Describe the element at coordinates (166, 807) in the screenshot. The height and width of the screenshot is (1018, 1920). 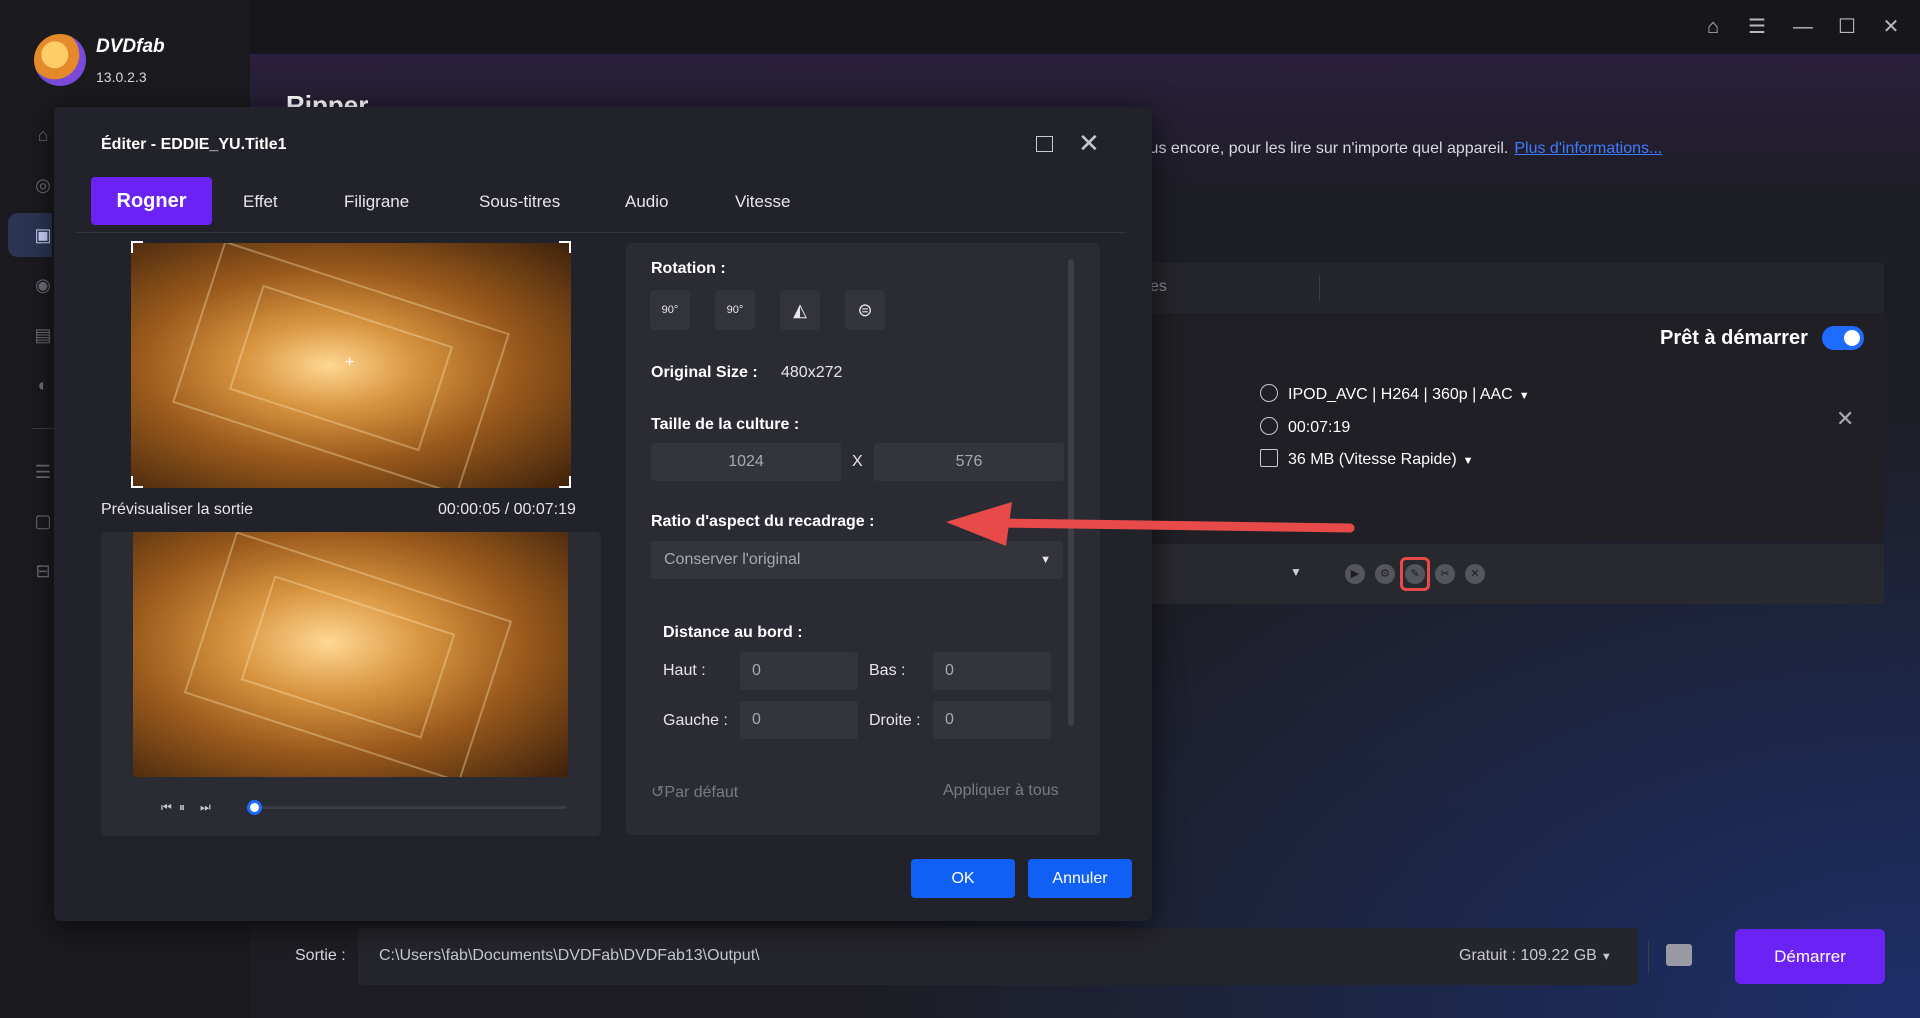
I see `previous-icon: ⏮` at that location.